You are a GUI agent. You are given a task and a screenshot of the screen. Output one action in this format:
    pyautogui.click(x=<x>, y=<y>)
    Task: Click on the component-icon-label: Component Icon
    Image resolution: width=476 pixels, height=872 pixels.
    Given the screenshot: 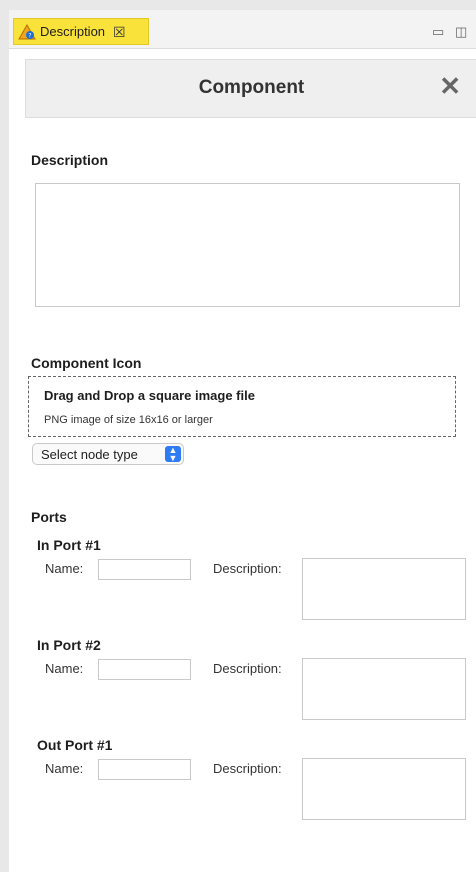 What is the action you would take?
    pyautogui.click(x=86, y=363)
    